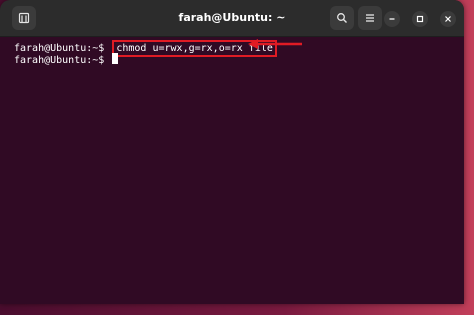 This screenshot has height=315, width=474. I want to click on close-button, so click(448, 19).